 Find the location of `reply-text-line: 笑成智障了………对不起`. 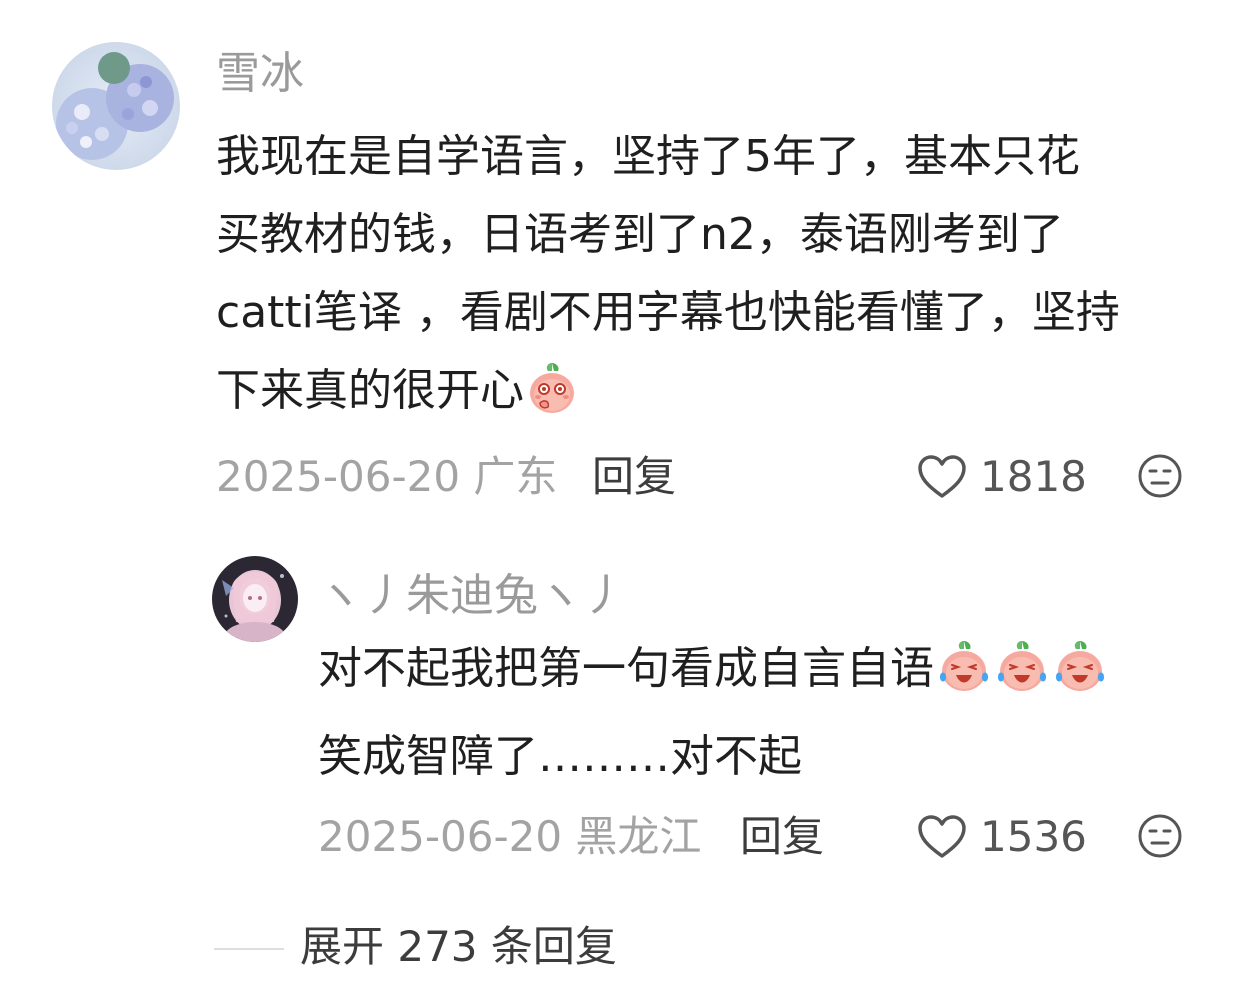

reply-text-line: 笑成智障了………对不起 is located at coordinates (560, 756).